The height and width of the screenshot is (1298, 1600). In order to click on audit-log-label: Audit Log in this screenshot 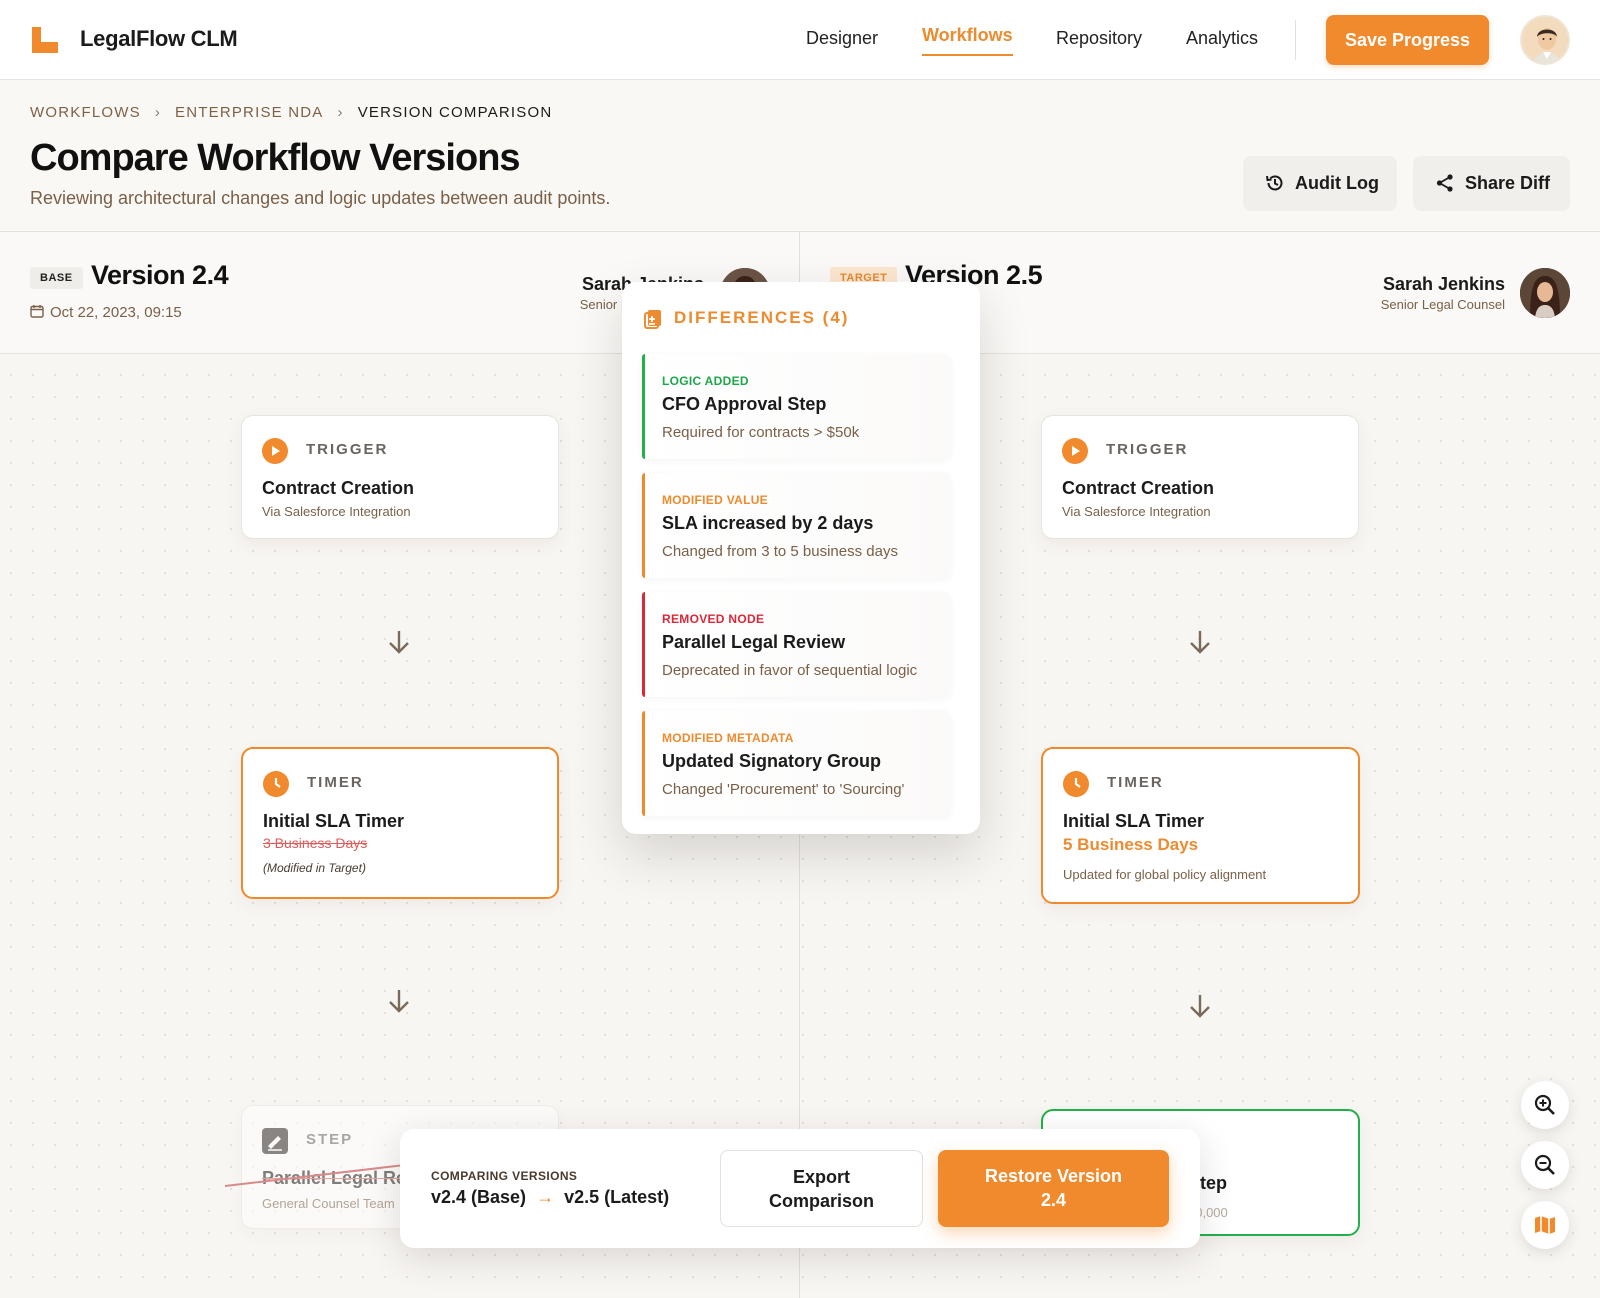, I will do `click(1337, 183)`.